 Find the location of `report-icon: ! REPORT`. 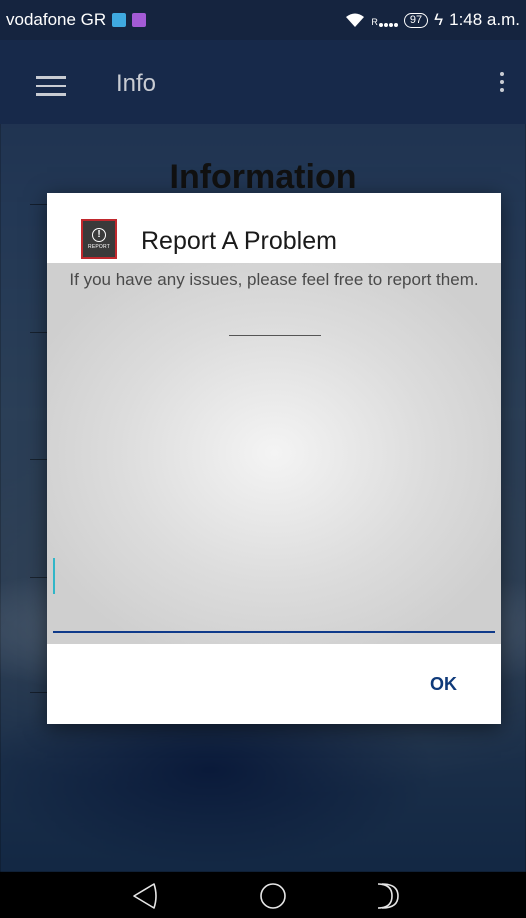

report-icon: ! REPORT is located at coordinates (99, 239).